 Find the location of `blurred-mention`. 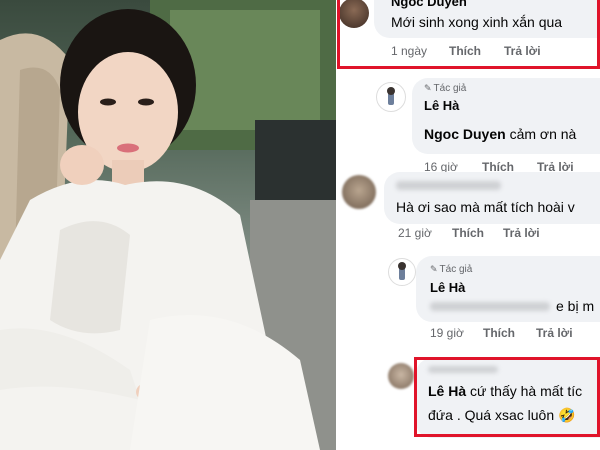

blurred-mention is located at coordinates (490, 306).